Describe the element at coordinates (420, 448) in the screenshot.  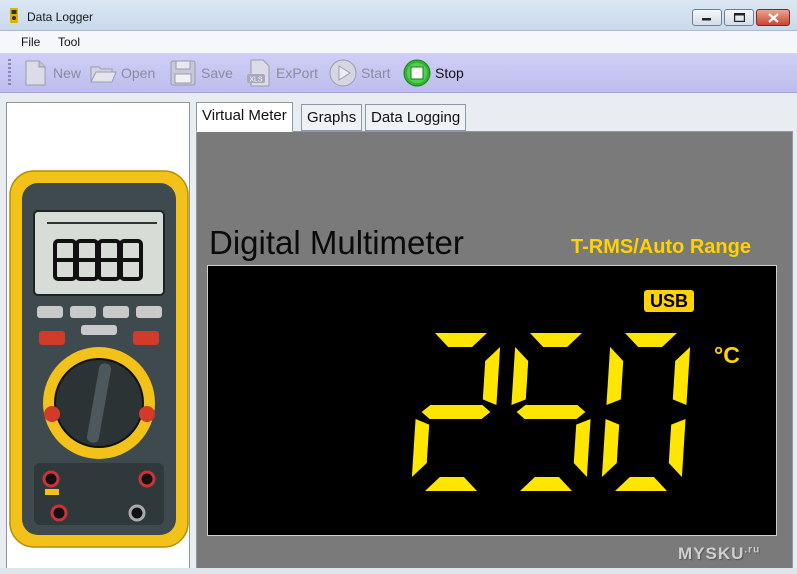
I see `digit-0-segment-e` at that location.